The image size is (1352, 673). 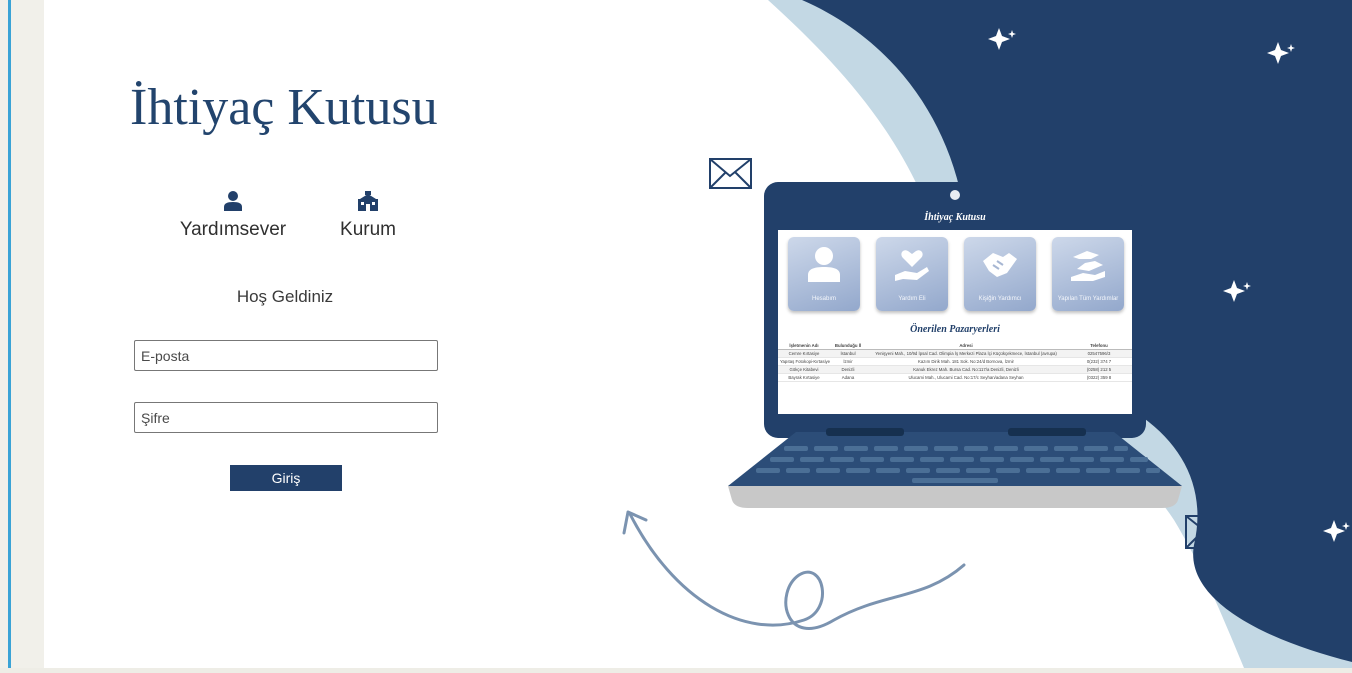 What do you see at coordinates (1099, 346) in the screenshot?
I see `column-header: Telefonu` at bounding box center [1099, 346].